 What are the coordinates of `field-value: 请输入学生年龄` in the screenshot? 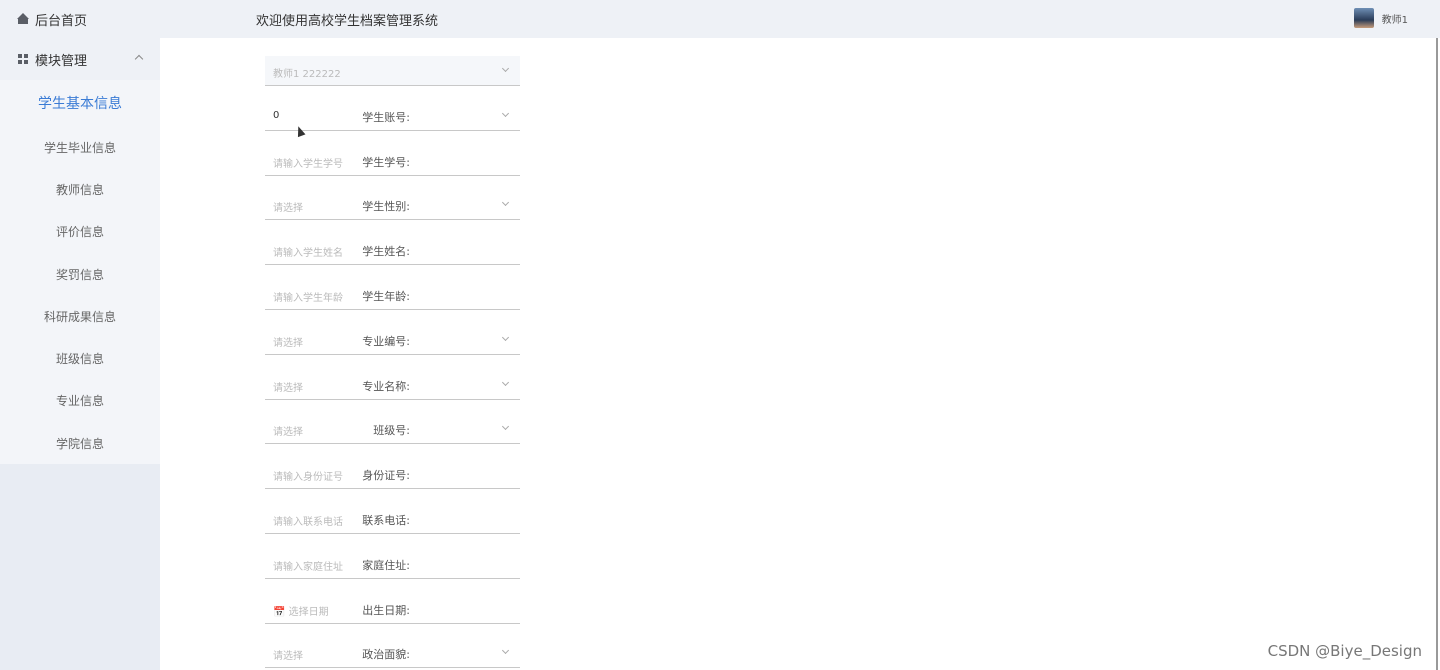 It's located at (308, 298).